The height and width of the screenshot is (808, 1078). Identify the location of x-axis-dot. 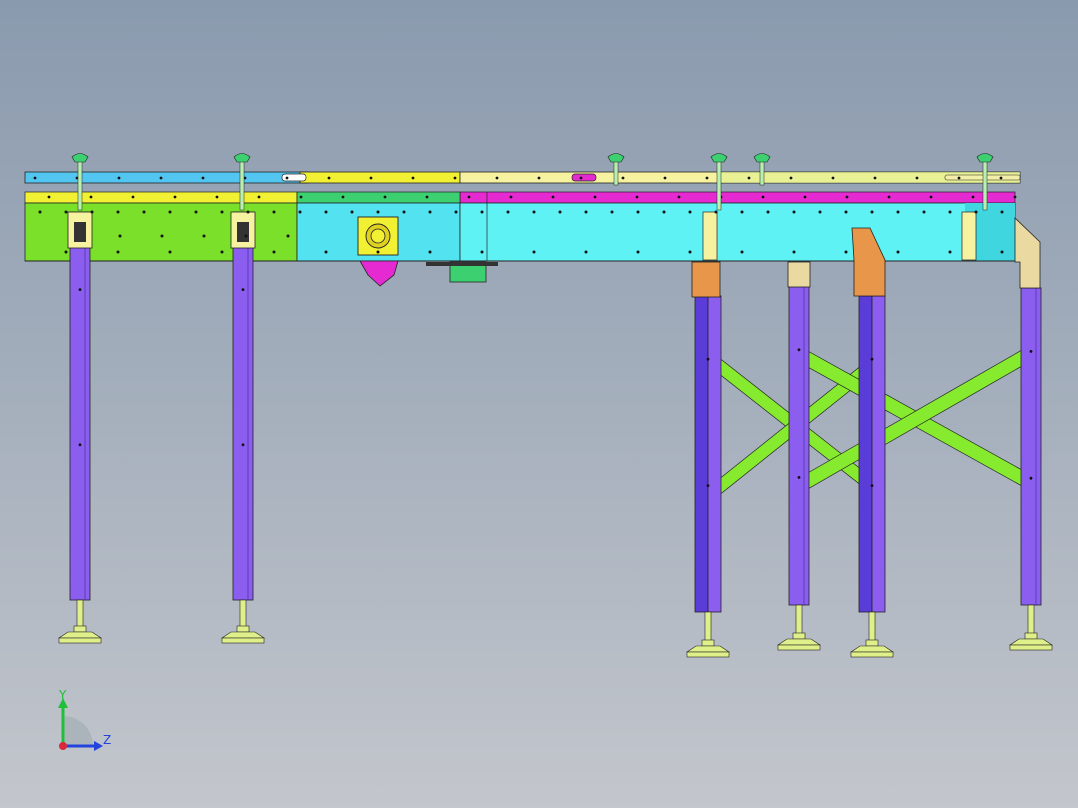
(63, 746).